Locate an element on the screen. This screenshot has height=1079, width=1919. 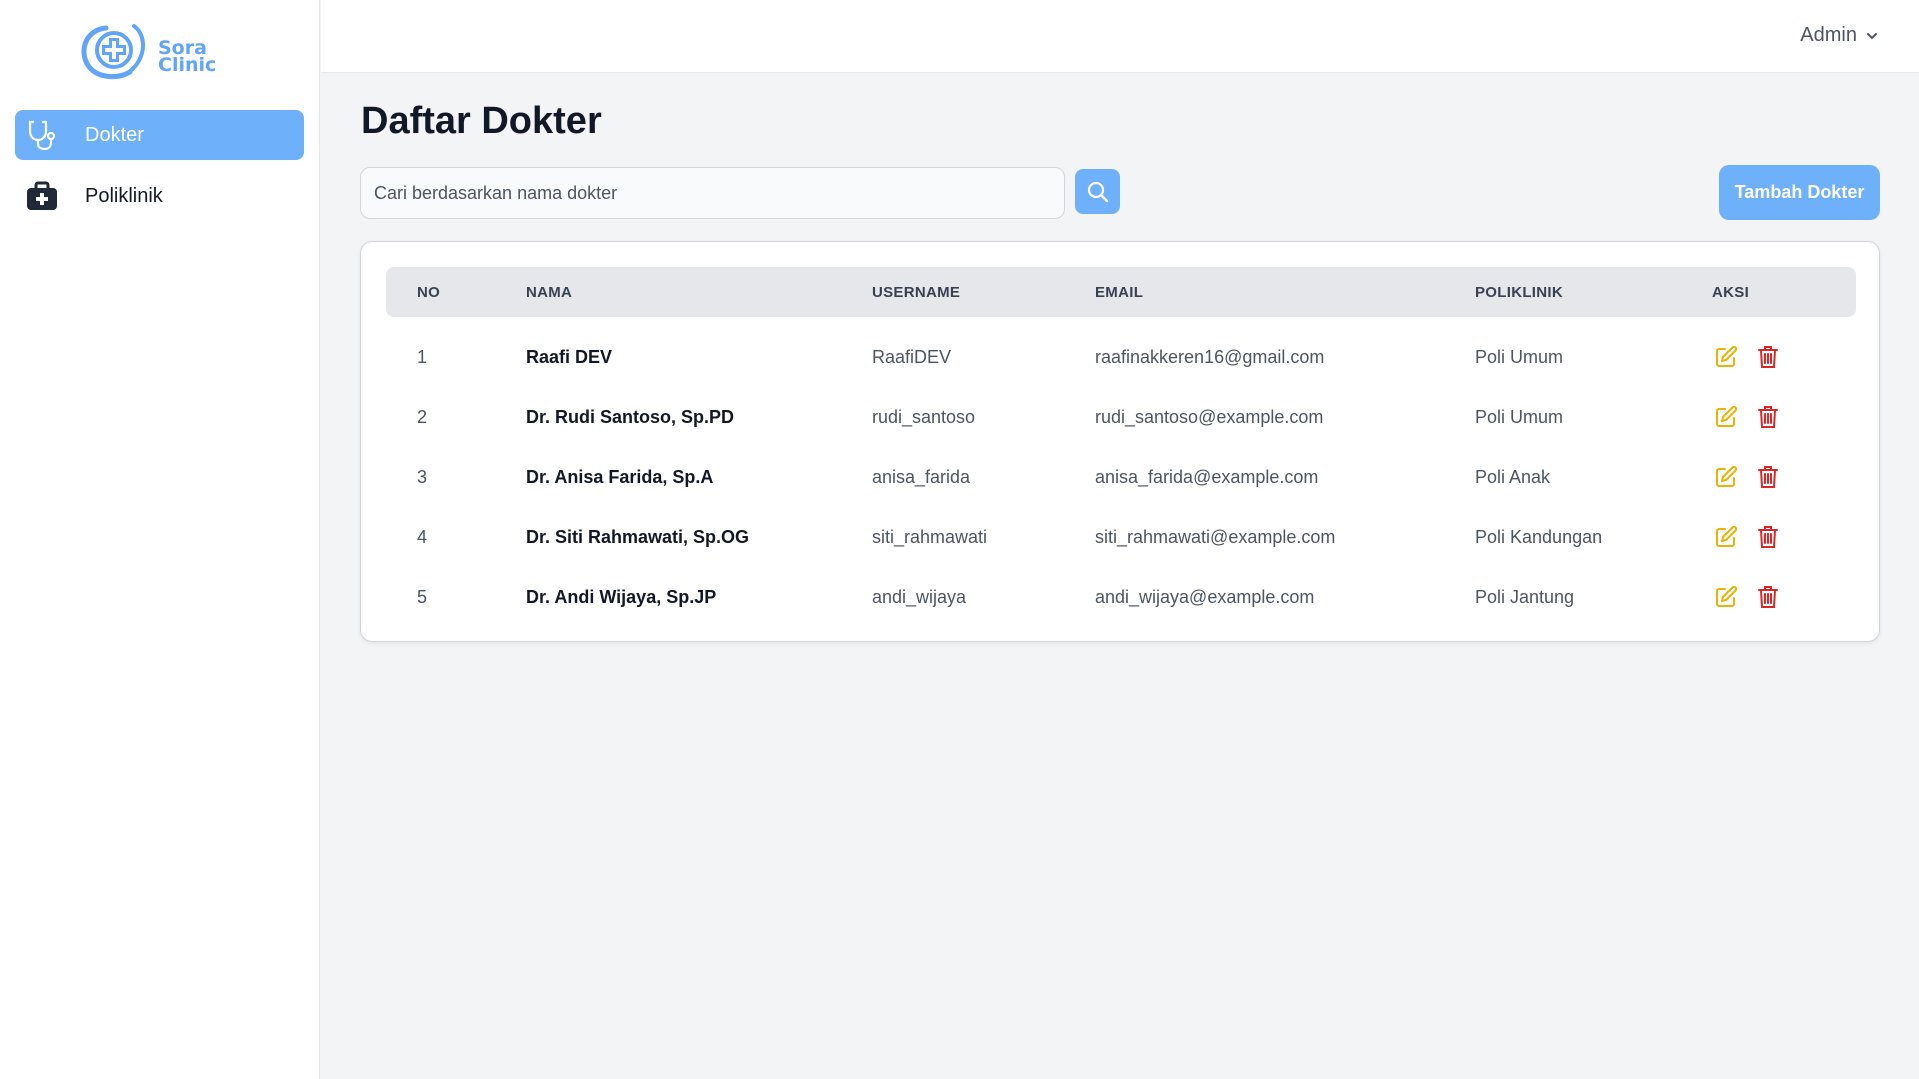
brand-name: Sora Clinic is located at coordinates (187, 57).